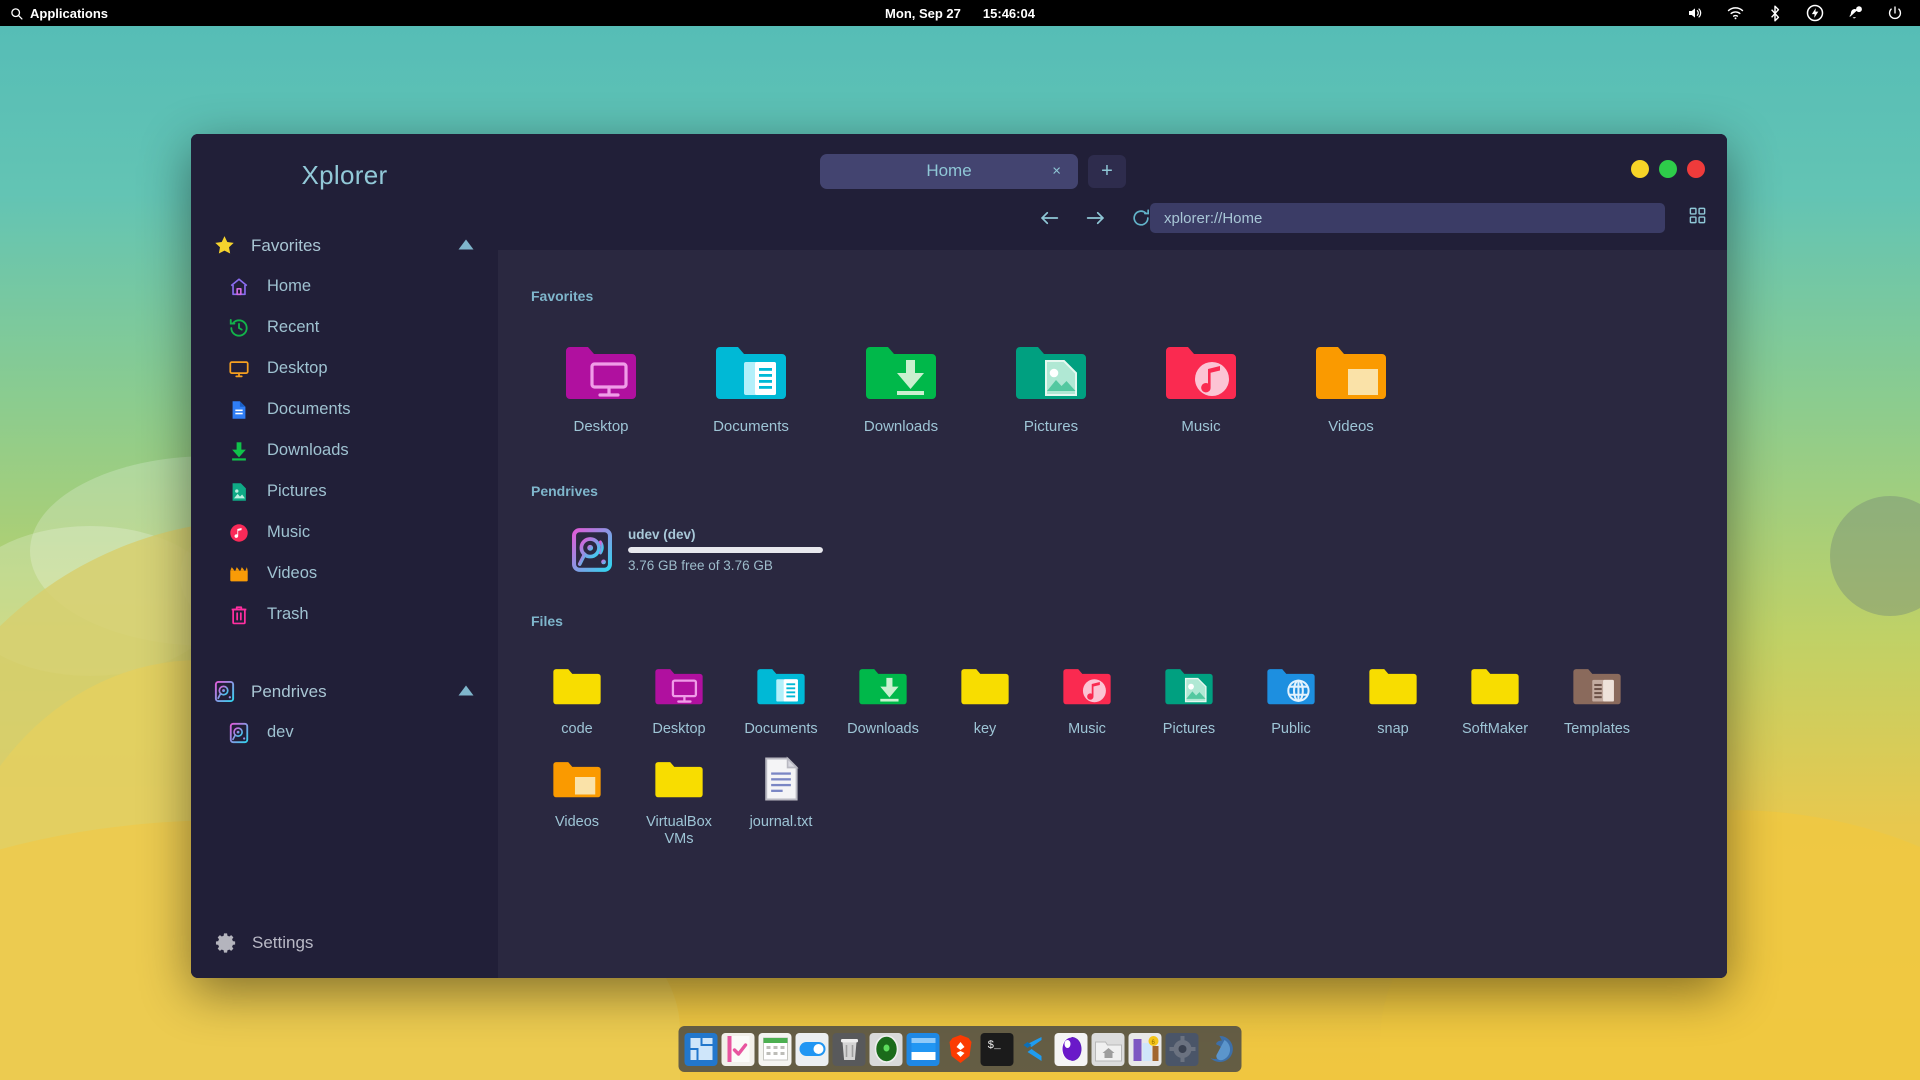  Describe the element at coordinates (960, 1049) in the screenshot. I see `dock-brave-browser` at that location.